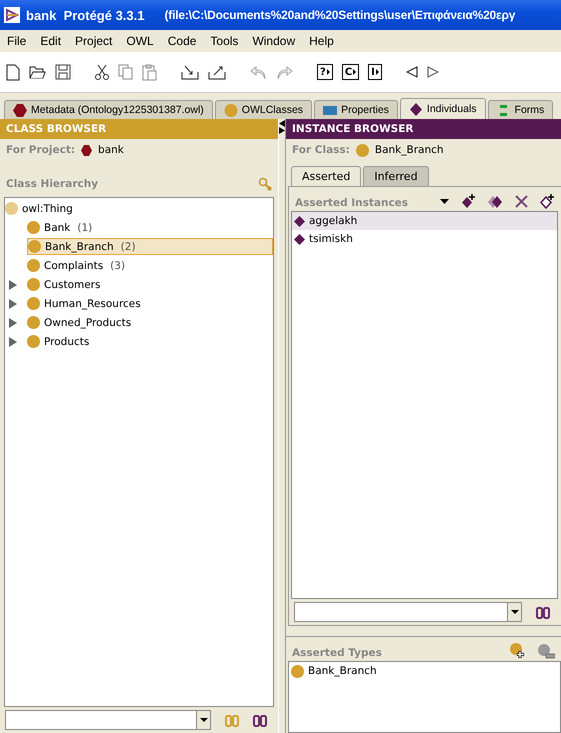  What do you see at coordinates (140, 41) in the screenshot?
I see `menu-item: OWL` at bounding box center [140, 41].